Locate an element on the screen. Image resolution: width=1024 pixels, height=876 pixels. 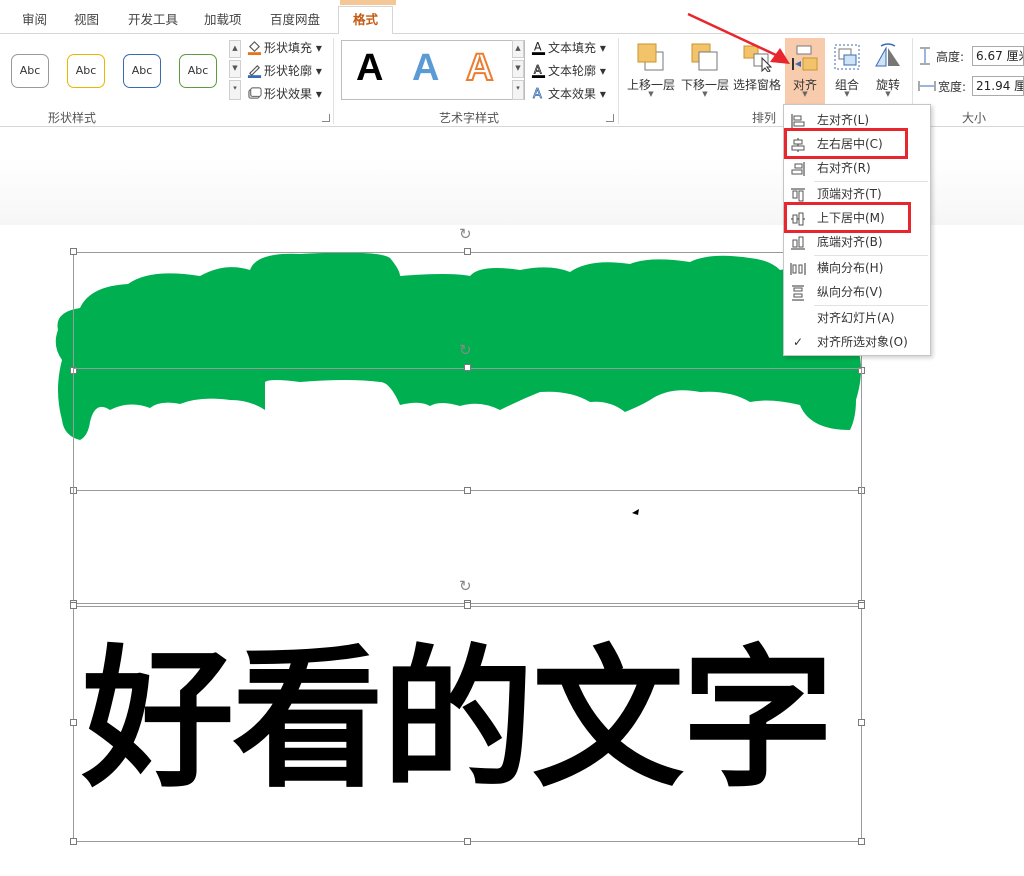
text-effects-icon: A is located at coordinates (538, 94).